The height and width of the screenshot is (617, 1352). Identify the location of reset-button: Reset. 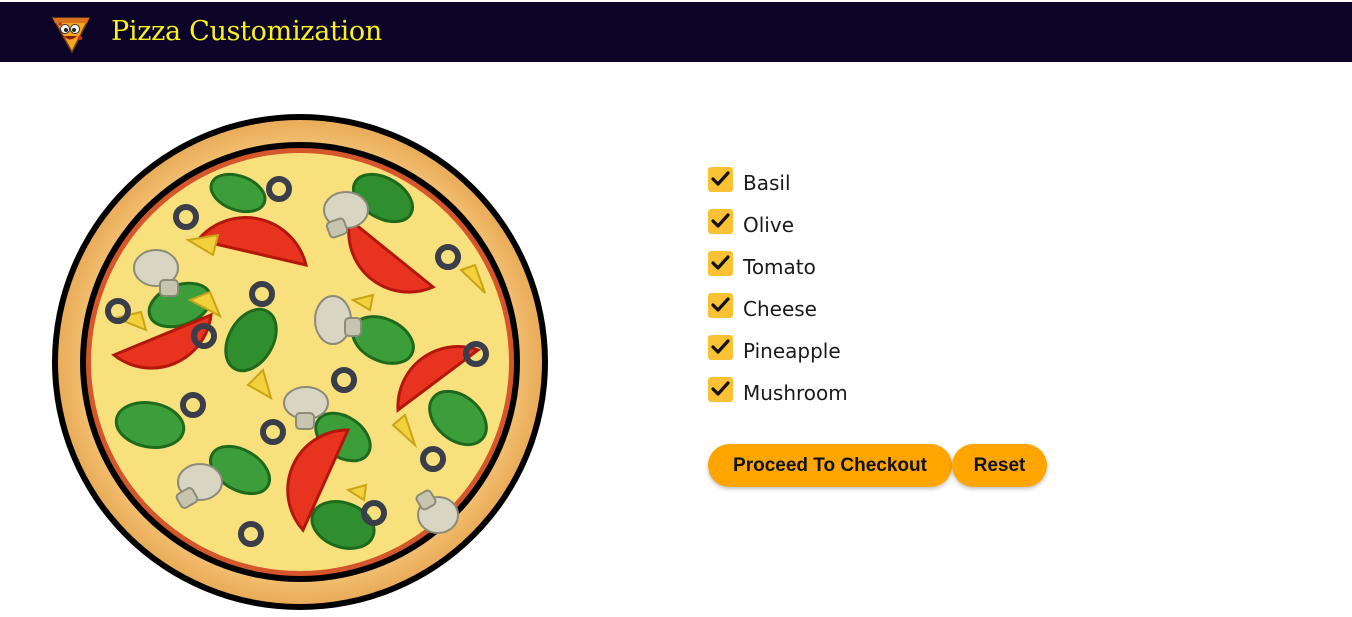
(999, 465).